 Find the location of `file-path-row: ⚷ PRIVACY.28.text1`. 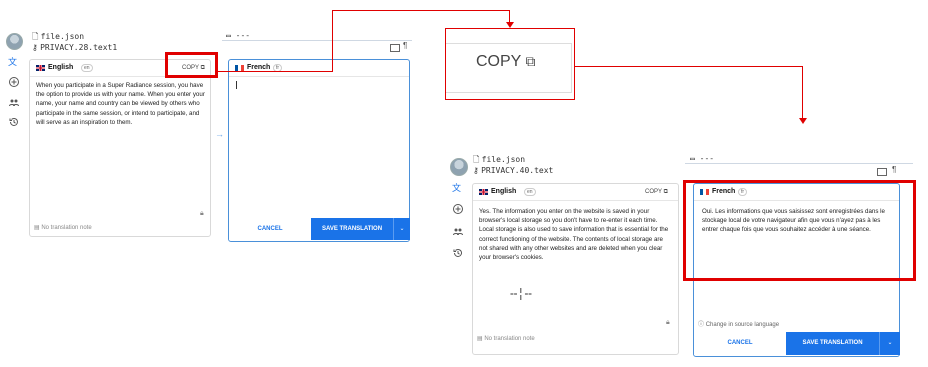

file-path-row: ⚷ PRIVACY.28.text1 is located at coordinates (74, 47).